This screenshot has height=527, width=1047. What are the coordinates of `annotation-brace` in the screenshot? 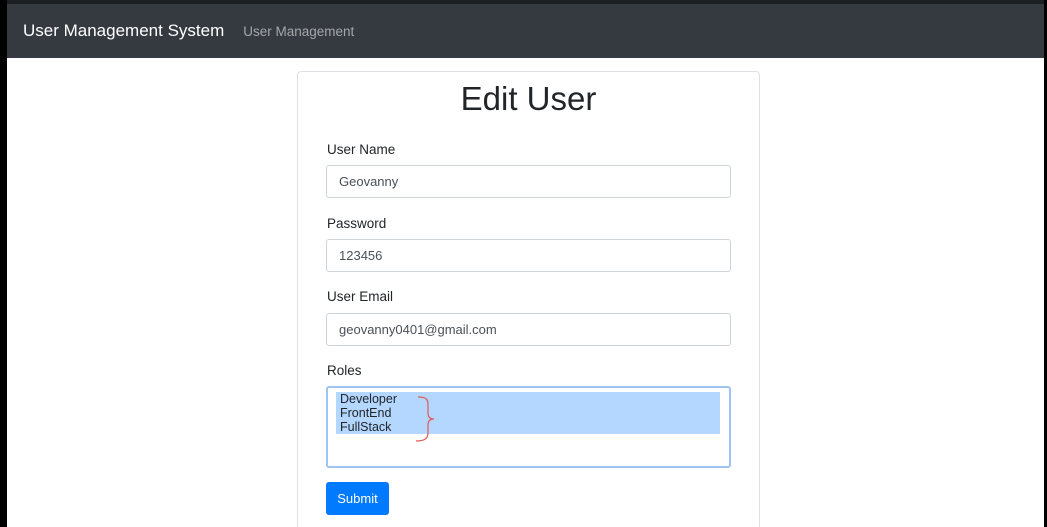 It's located at (425, 419).